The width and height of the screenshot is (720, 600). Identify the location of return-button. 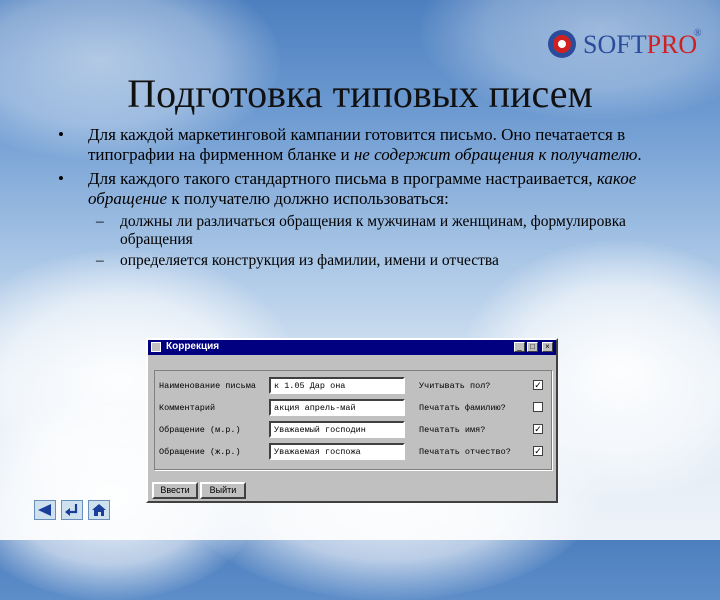
(72, 510).